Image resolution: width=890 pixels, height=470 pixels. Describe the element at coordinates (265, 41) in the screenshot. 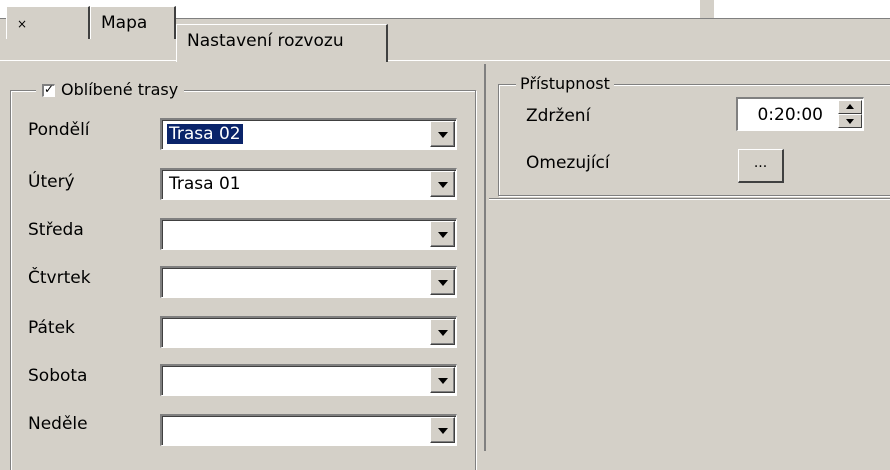

I see `tab-label: Nastavení rozvozu` at that location.